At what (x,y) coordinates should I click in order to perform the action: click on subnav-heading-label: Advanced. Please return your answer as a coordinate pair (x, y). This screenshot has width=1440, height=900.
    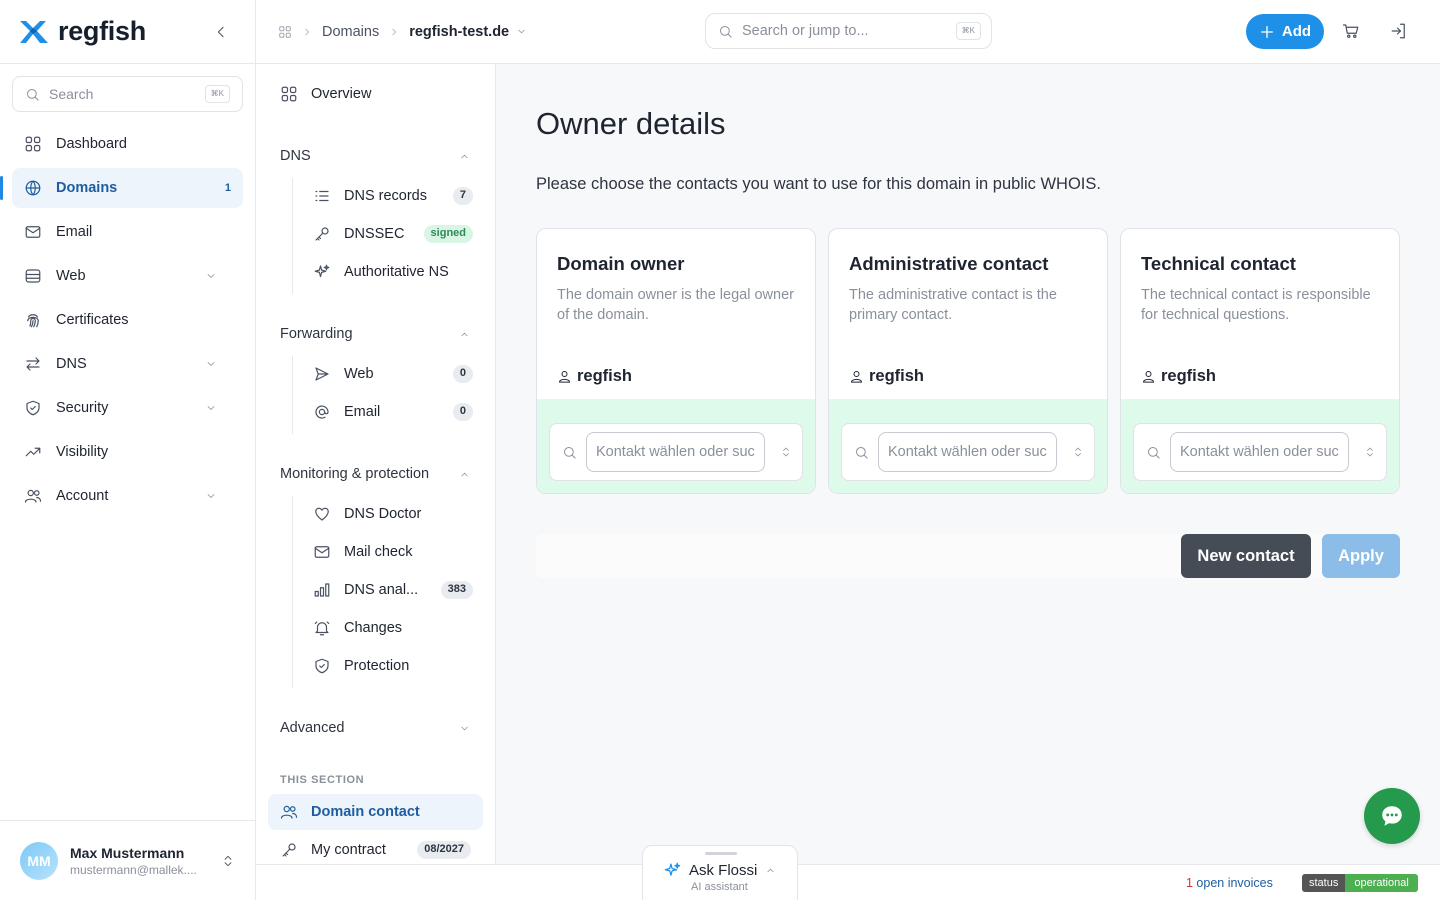
    Looking at the image, I should click on (312, 728).